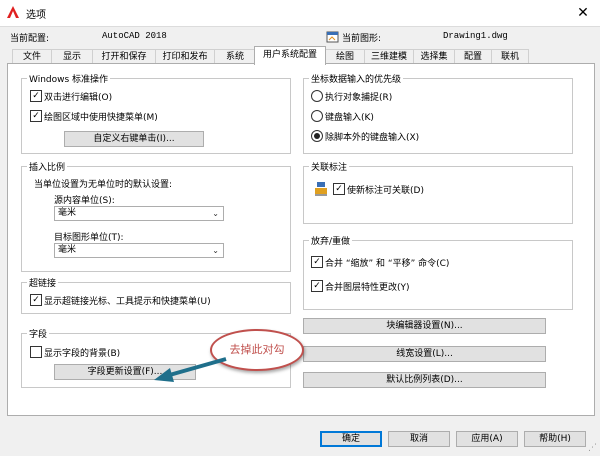  Describe the element at coordinates (362, 39) in the screenshot. I see `current-drawing-label: 当前图形:` at that location.